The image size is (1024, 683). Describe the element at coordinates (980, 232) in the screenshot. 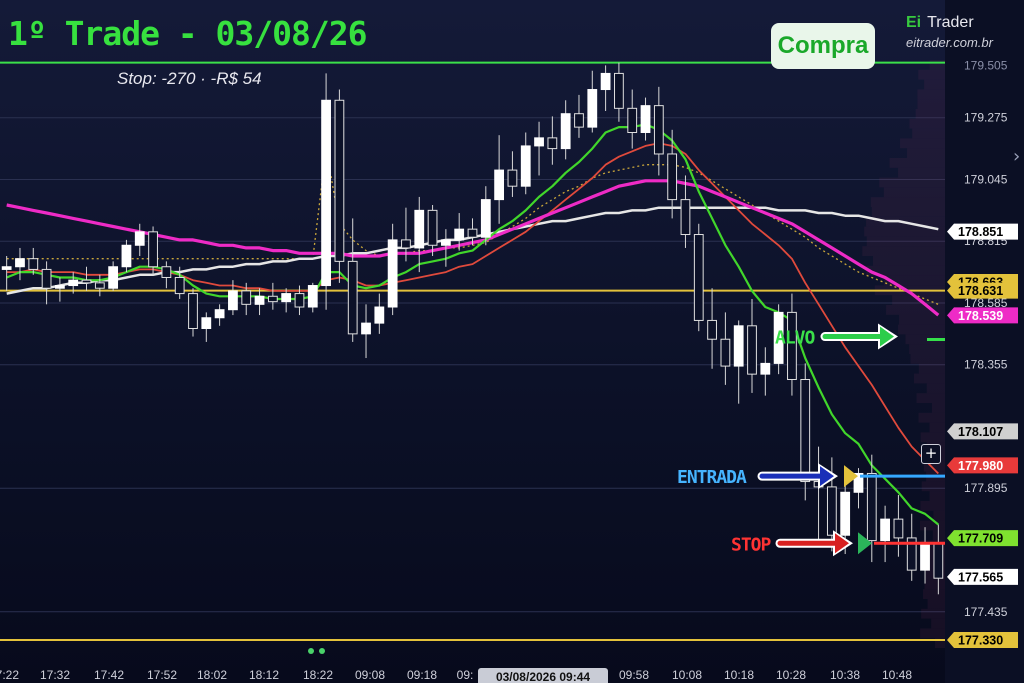

I see `price-tag-label: 178.851` at that location.